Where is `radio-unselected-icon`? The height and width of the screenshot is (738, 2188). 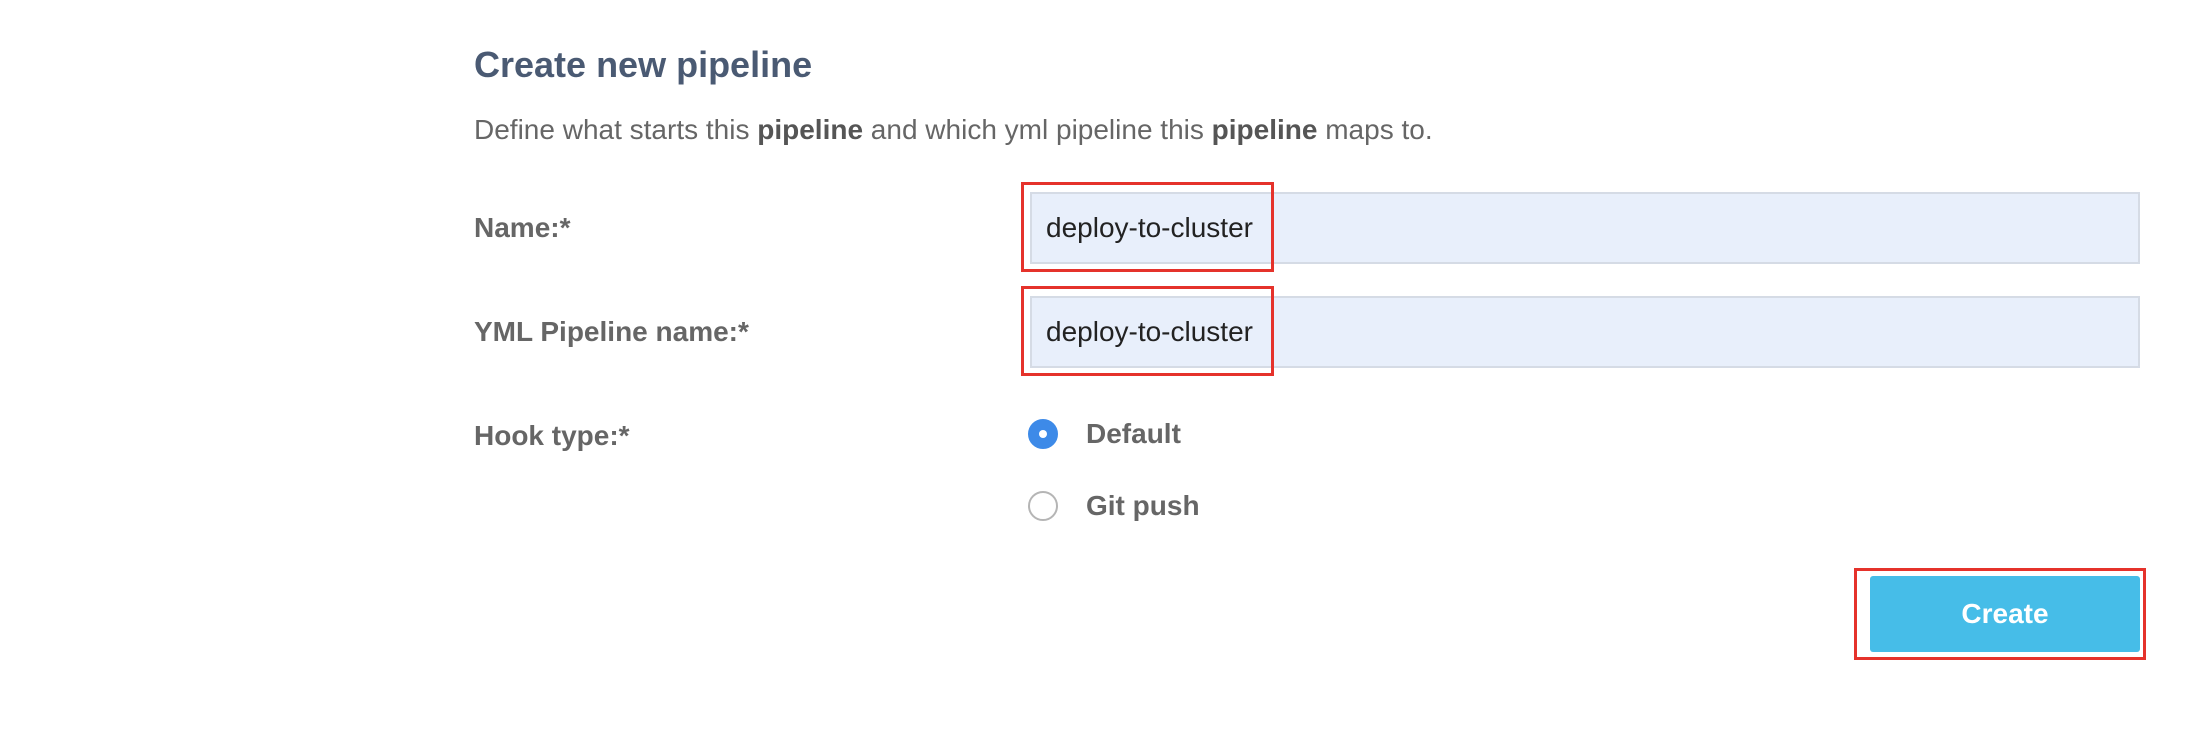
radio-unselected-icon is located at coordinates (1043, 506).